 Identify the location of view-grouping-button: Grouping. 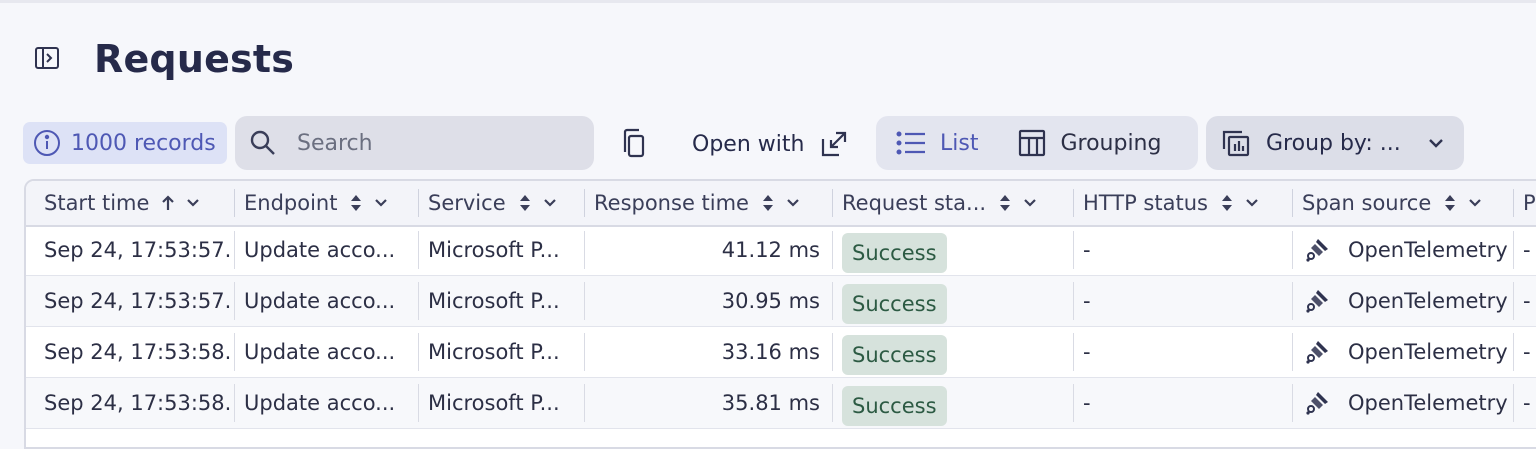
(1089, 143).